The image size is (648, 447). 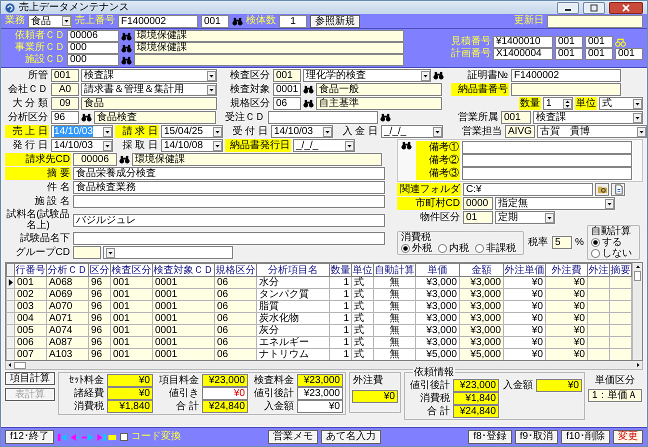 What do you see at coordinates (621, 103) in the screenshot?
I see `unit-dropdown: 式` at bounding box center [621, 103].